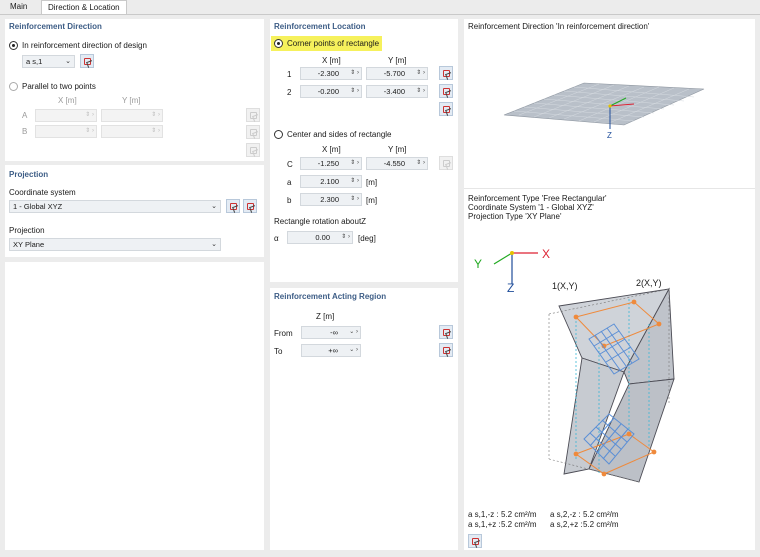 The height and width of the screenshot is (557, 760). Describe the element at coordinates (48, 61) in the screenshot. I see `direction-select: a s,1 ⌄` at that location.